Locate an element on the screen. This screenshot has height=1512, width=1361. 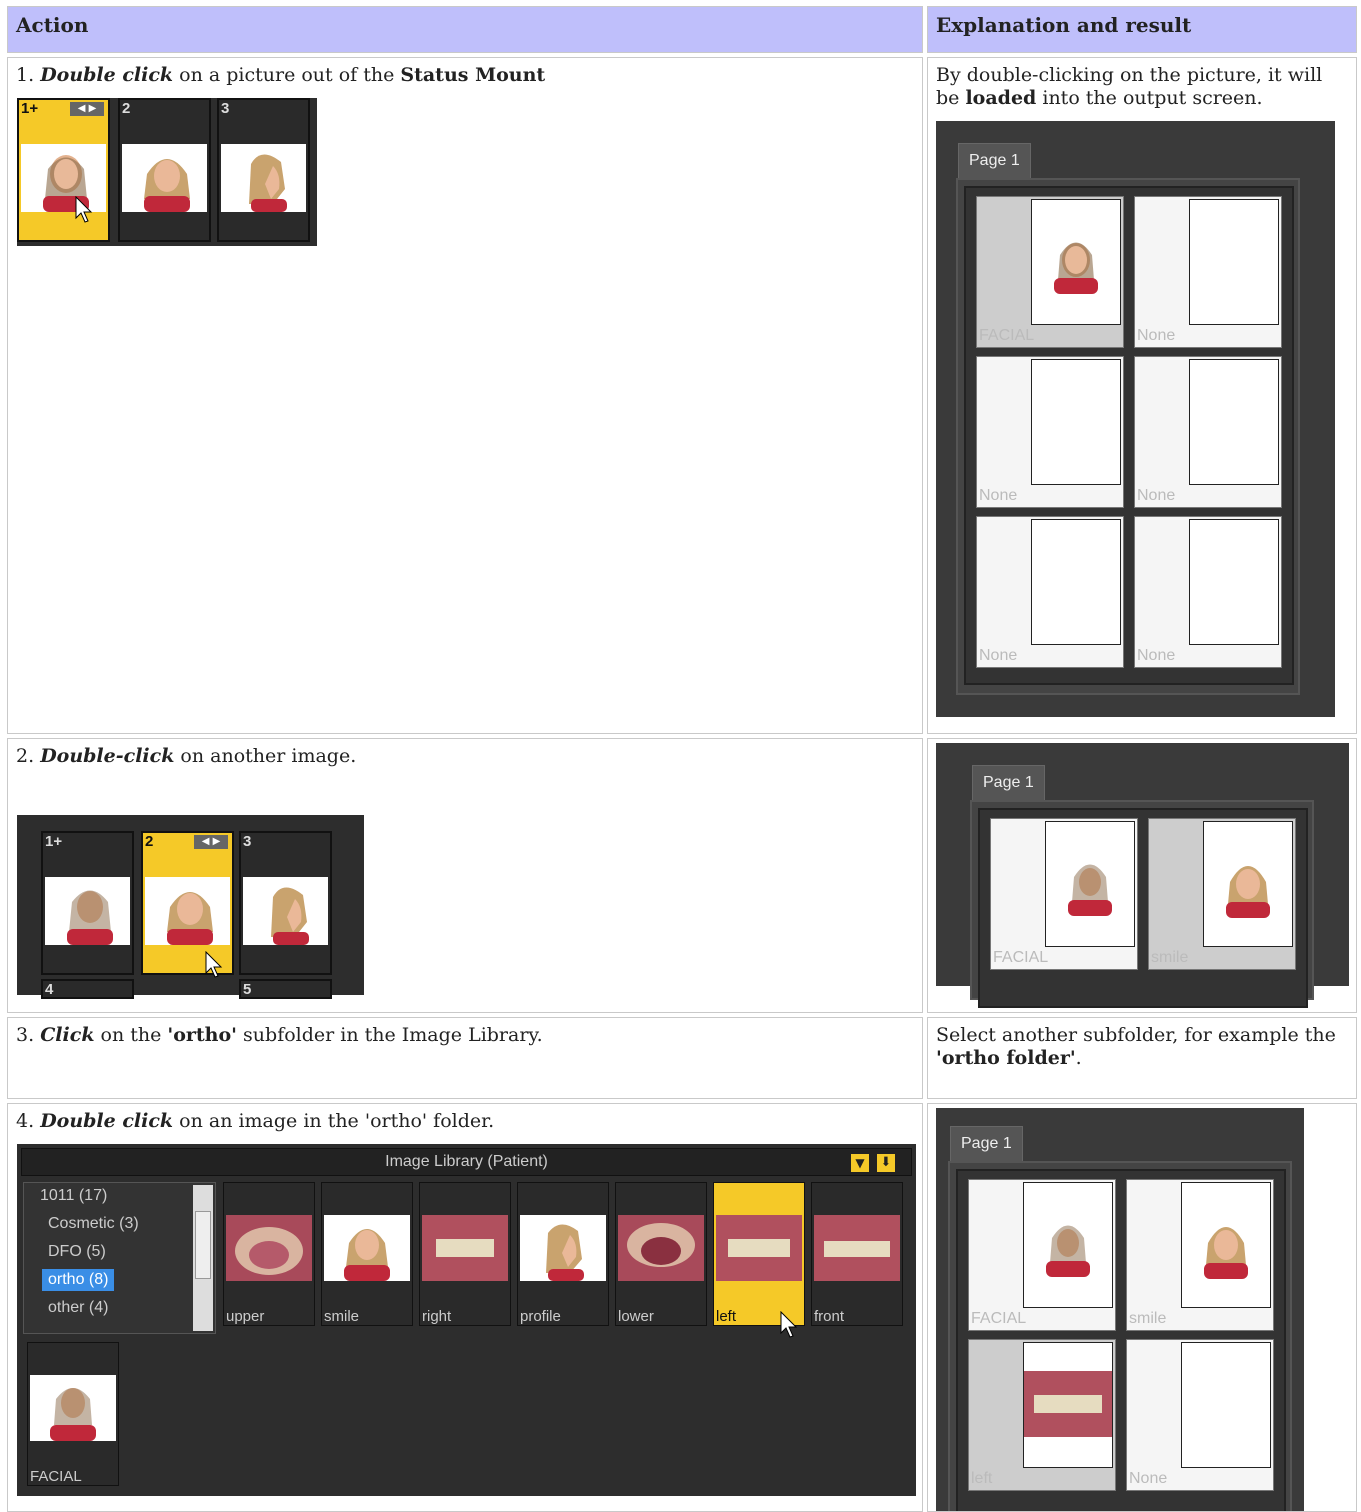
tree-item-cosmetic: Cosmetic (3) is located at coordinates (93, 1224).